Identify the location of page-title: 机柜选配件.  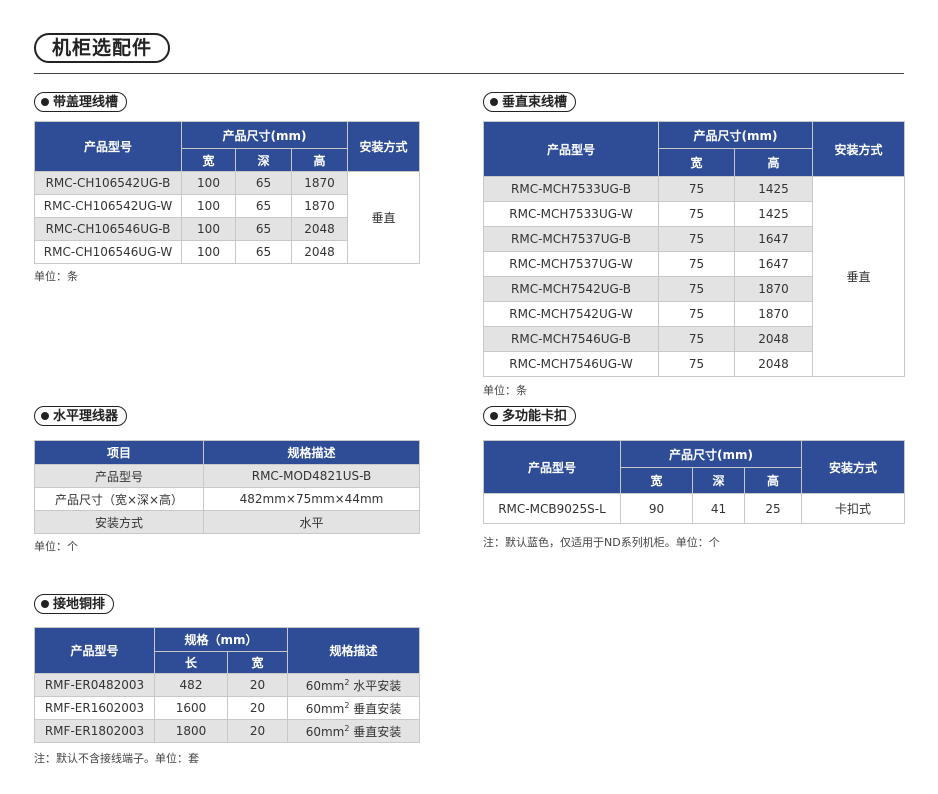
(102, 48).